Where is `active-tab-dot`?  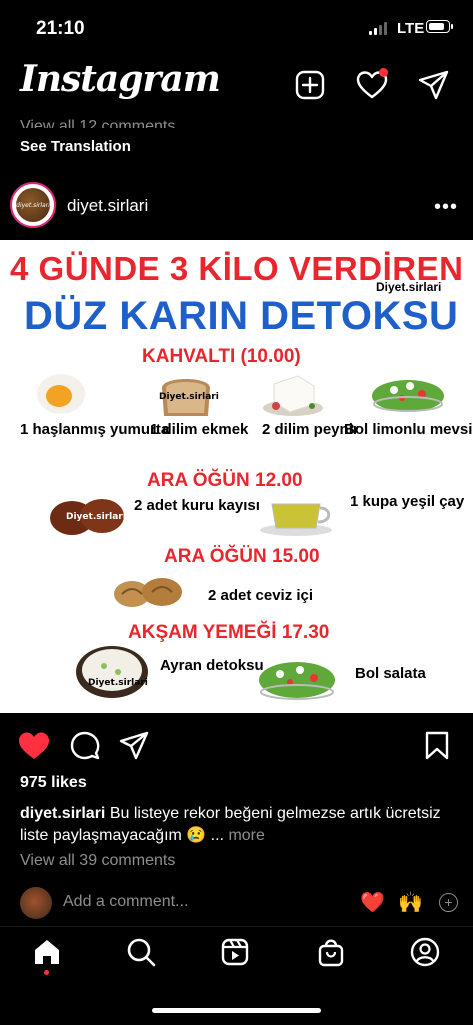 active-tab-dot is located at coordinates (46, 972).